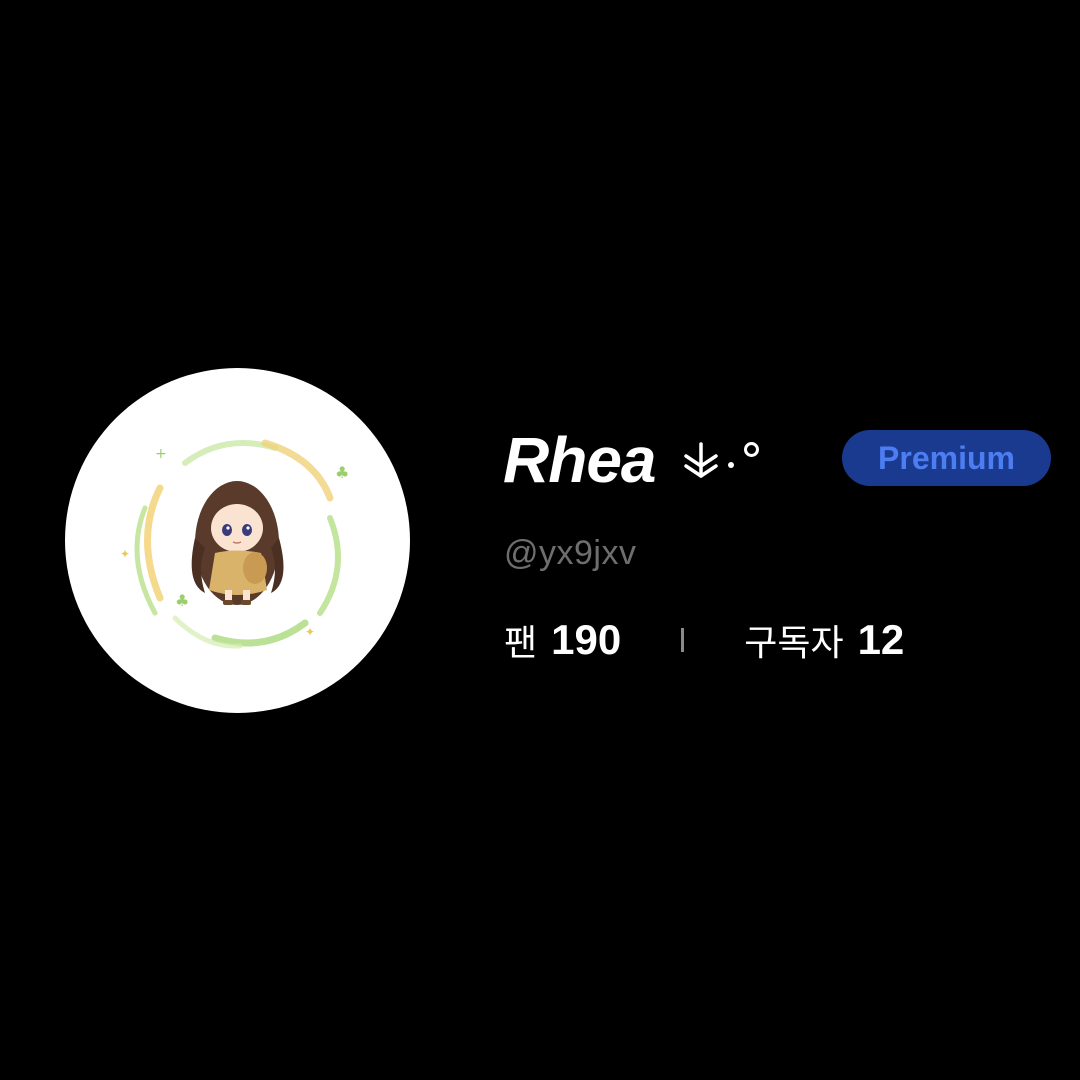 The width and height of the screenshot is (1080, 1080). Describe the element at coordinates (700, 460) in the screenshot. I see `sprout-icon` at that location.